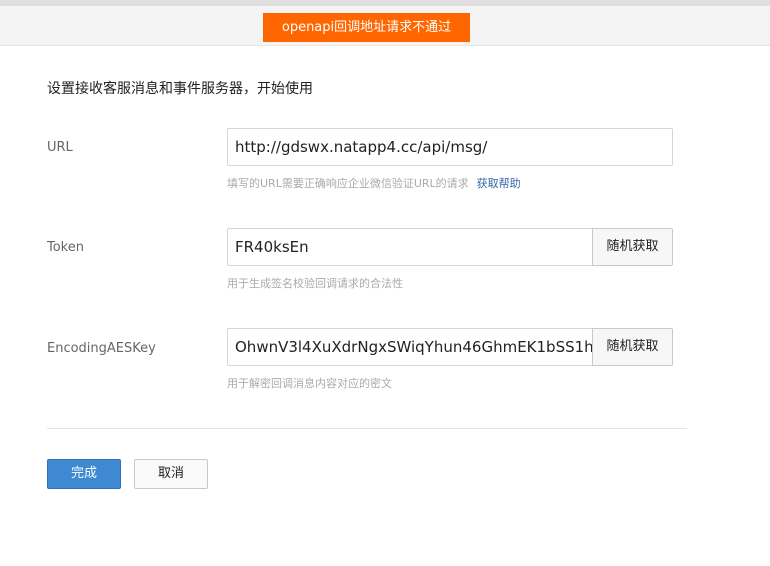  I want to click on url-input: http://gdswx.natapp4.cc/api/msg/, so click(450, 147).